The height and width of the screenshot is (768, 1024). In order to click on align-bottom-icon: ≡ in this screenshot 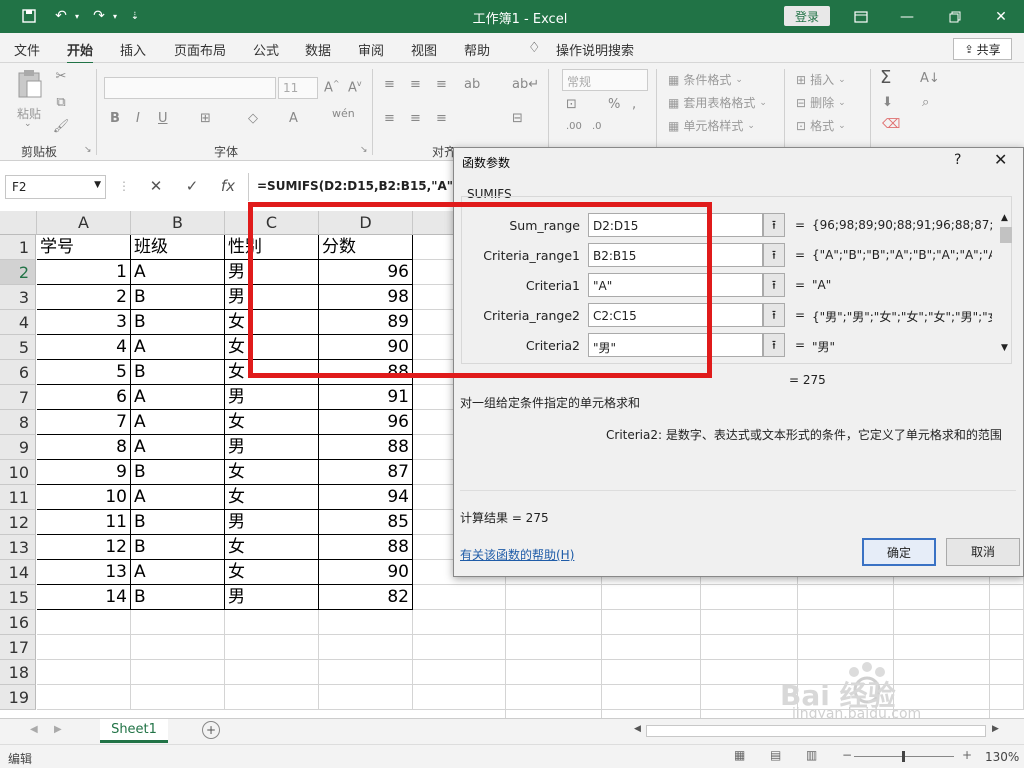, I will do `click(441, 84)`.